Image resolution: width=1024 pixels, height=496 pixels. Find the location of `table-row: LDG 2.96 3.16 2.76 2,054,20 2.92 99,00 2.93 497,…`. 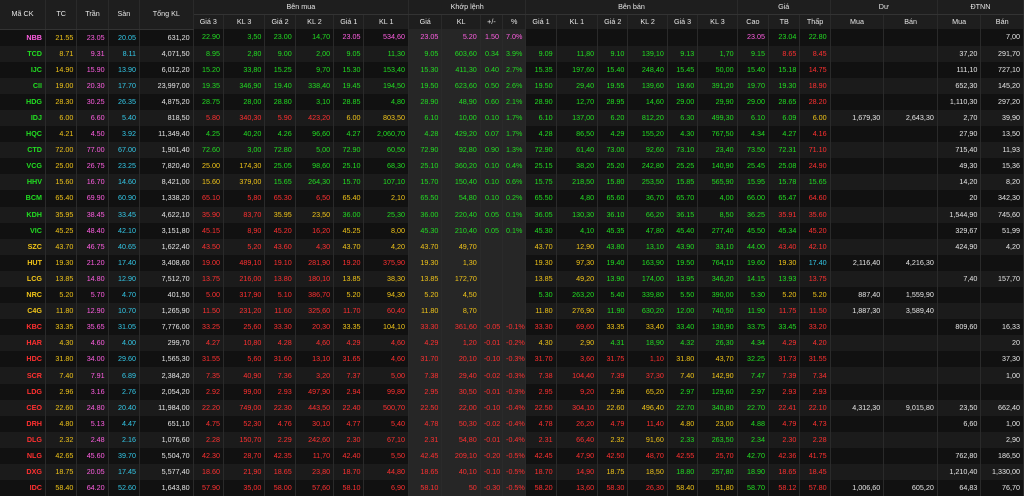

table-row: LDG 2.96 3.16 2.76 2,054,20 2.92 99,00 2.93 497,… is located at coordinates (512, 391).